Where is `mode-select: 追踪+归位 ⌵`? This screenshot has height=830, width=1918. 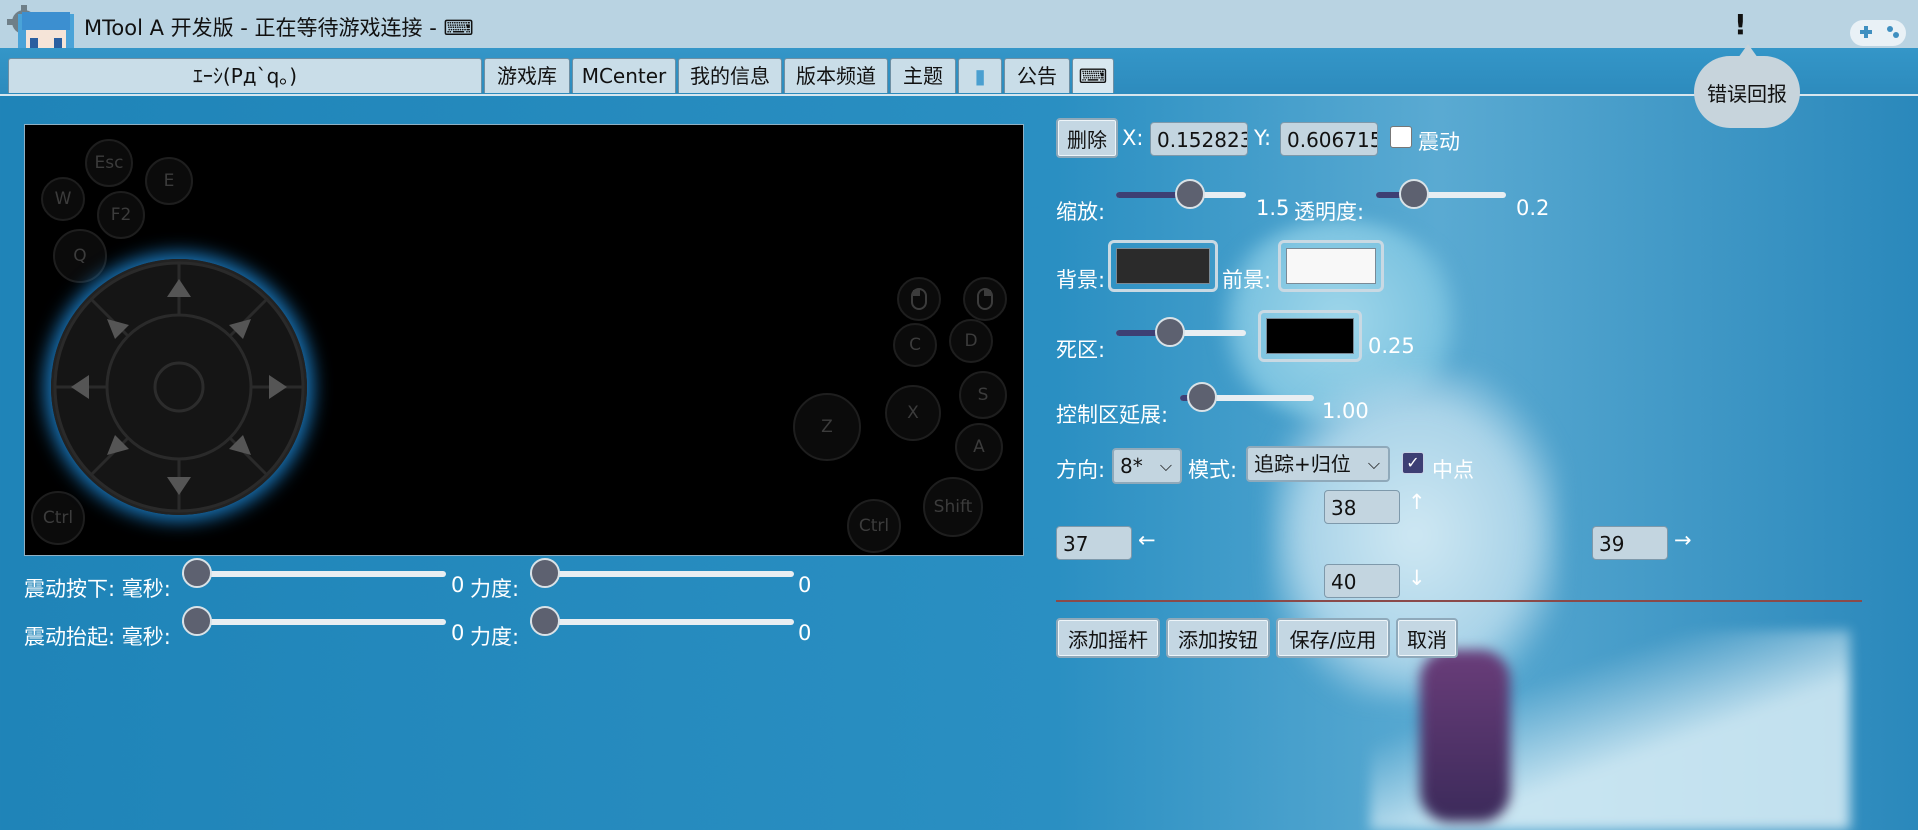
mode-select: 追踪+归位 ⌵ is located at coordinates (1318, 464).